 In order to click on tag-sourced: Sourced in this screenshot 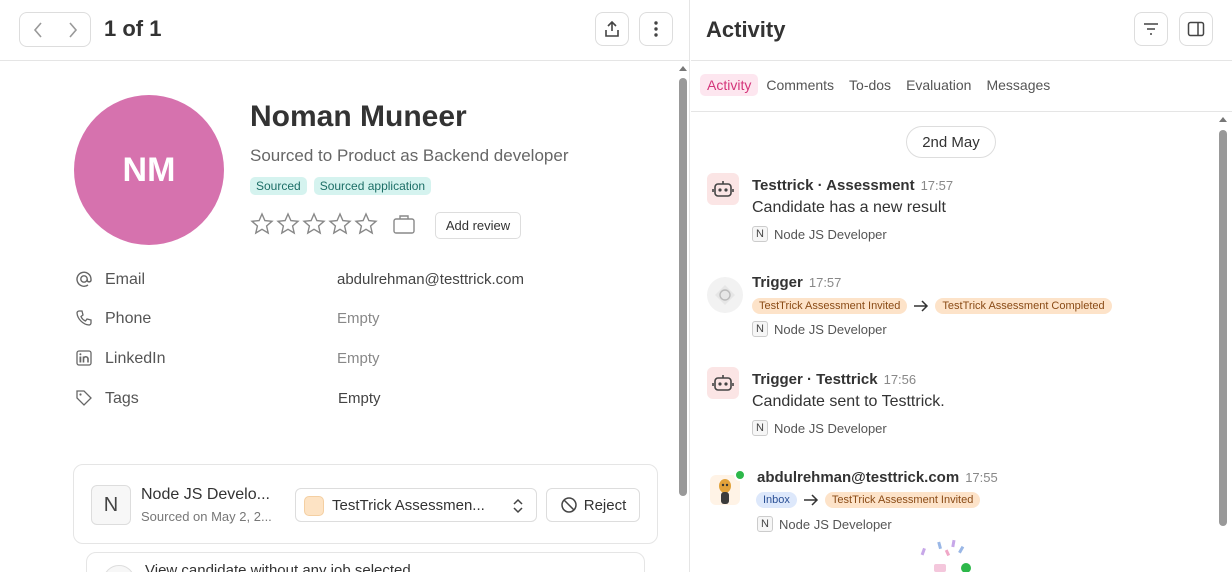, I will do `click(278, 186)`.